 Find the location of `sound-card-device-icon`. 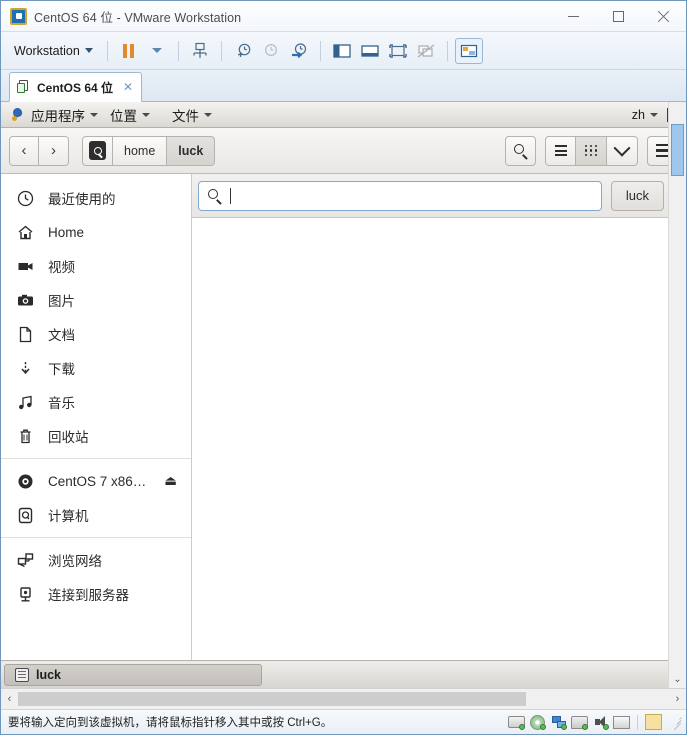

sound-card-device-icon is located at coordinates (600, 722).